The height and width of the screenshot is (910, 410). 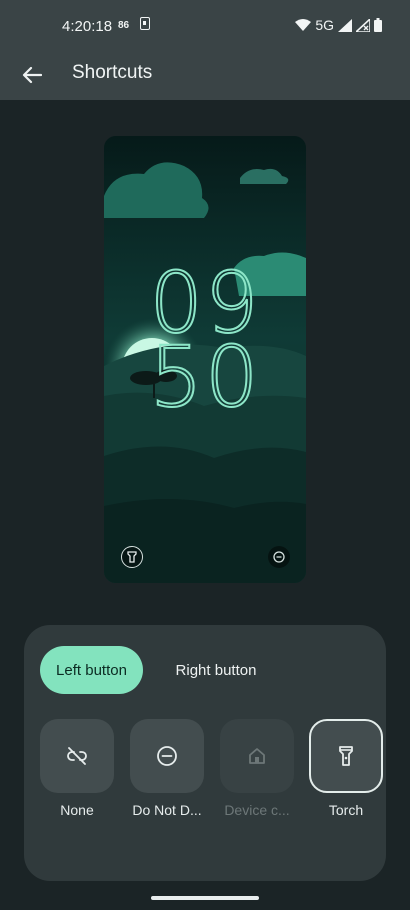 What do you see at coordinates (324, 25) in the screenshot?
I see `network-type-label: 5G` at bounding box center [324, 25].